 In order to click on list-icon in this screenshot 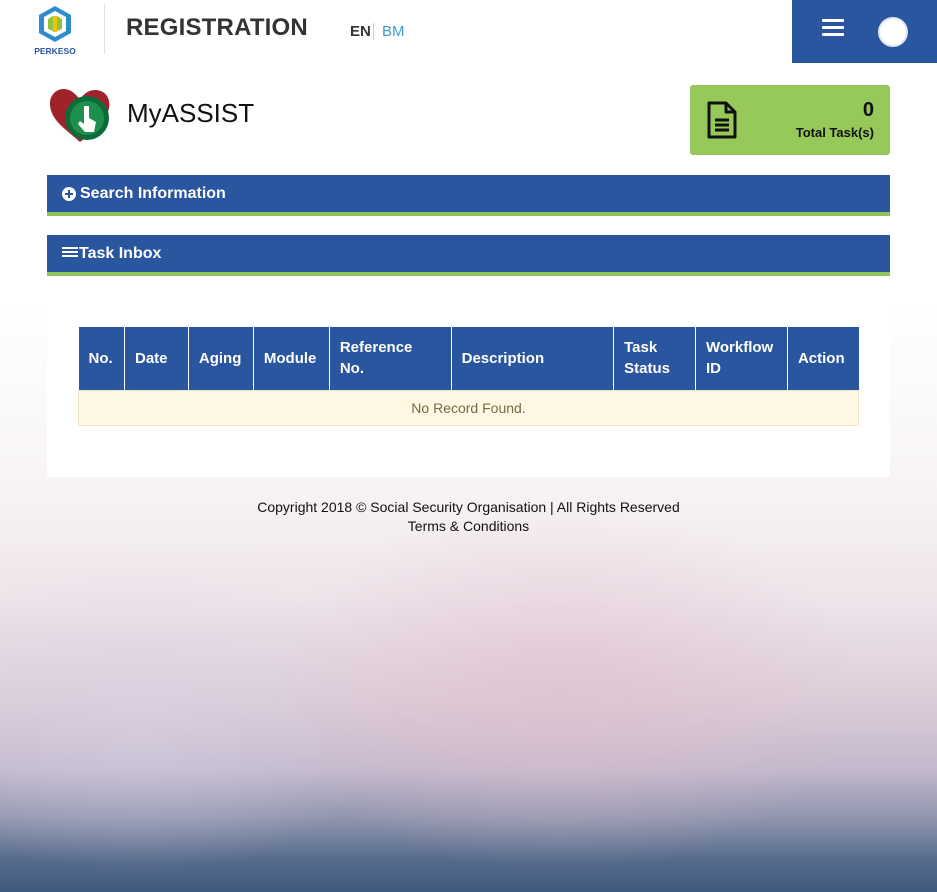, I will do `click(70, 253)`.